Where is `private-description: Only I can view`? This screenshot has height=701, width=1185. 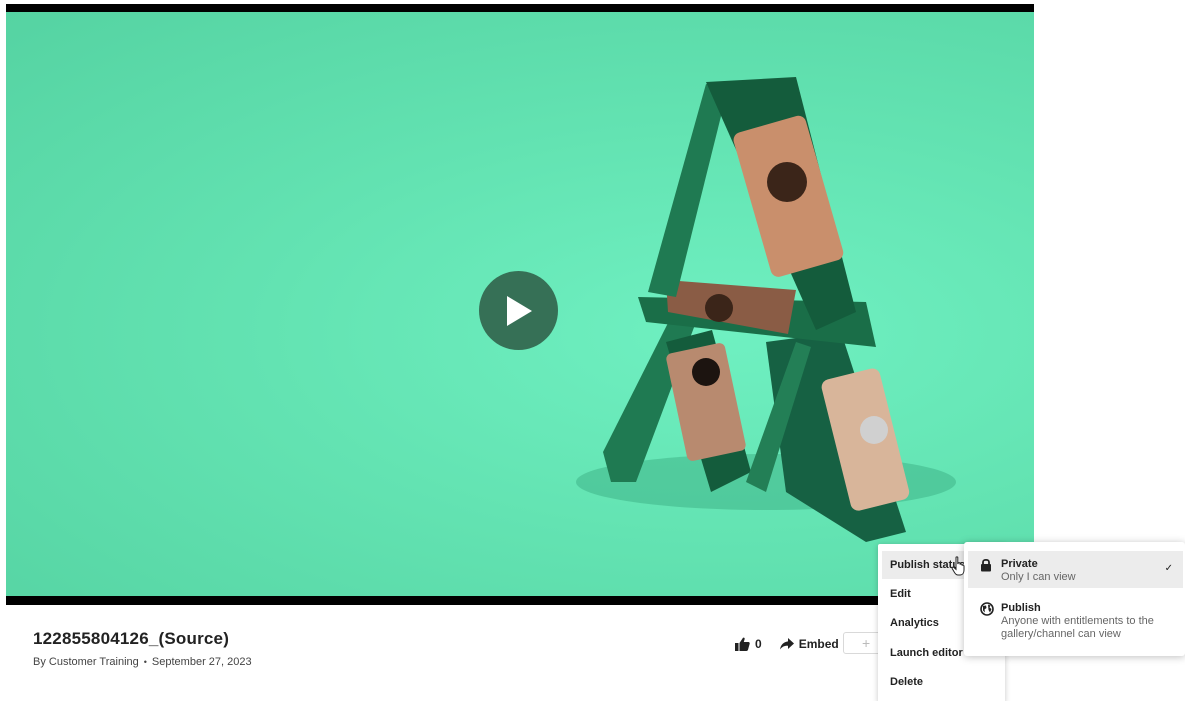 private-description: Only I can view is located at coordinates (1038, 577).